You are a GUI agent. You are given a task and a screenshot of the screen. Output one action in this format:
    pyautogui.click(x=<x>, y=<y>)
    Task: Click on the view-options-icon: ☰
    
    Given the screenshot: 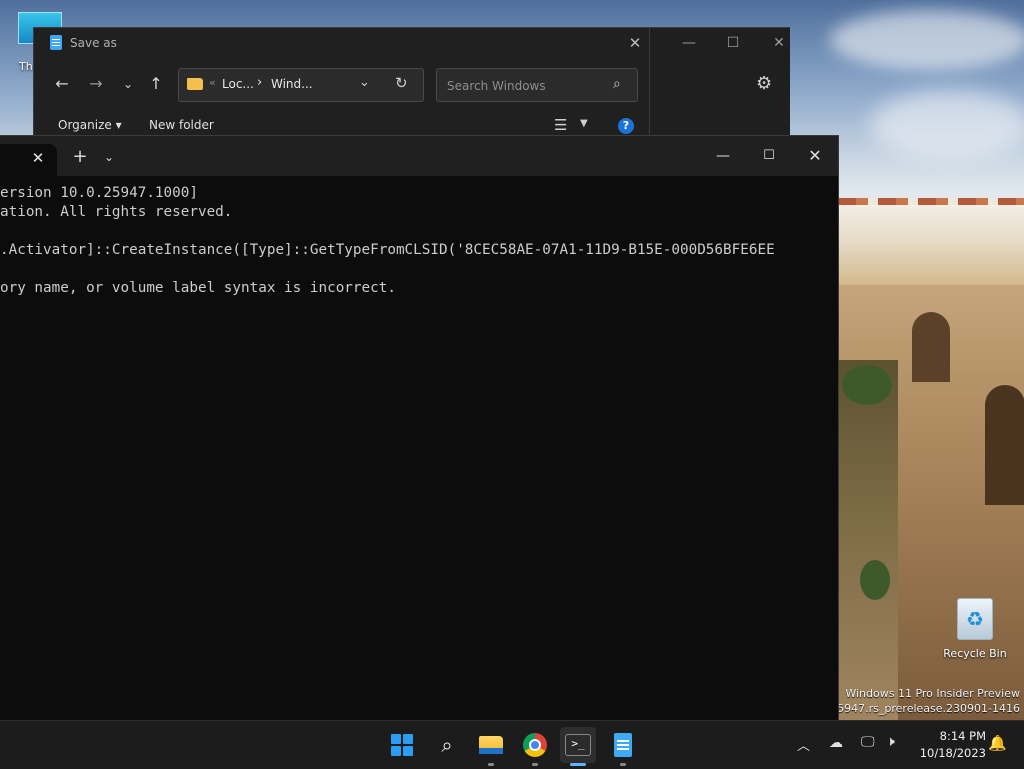 What is the action you would take?
    pyautogui.click(x=560, y=125)
    